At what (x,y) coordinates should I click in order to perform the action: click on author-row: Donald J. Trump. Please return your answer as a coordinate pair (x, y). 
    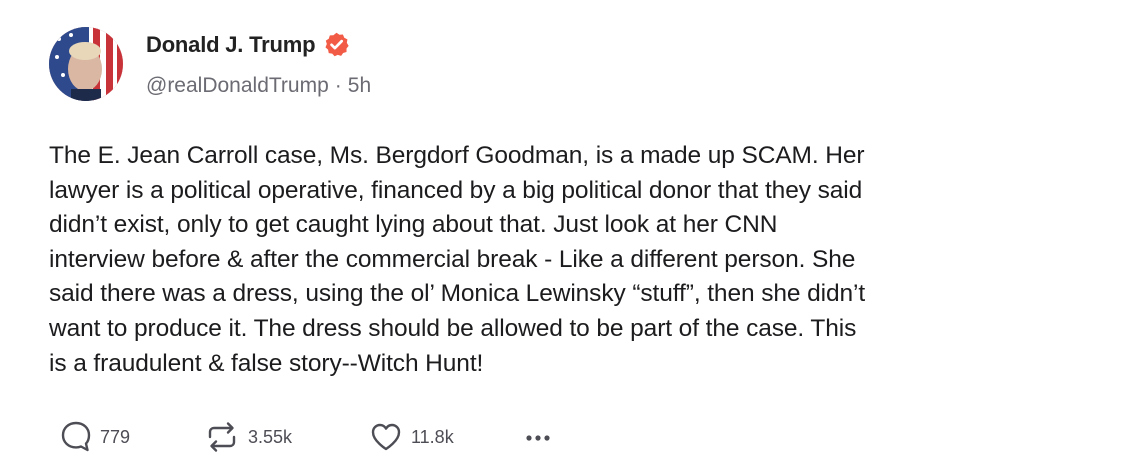
    Looking at the image, I should click on (248, 44).